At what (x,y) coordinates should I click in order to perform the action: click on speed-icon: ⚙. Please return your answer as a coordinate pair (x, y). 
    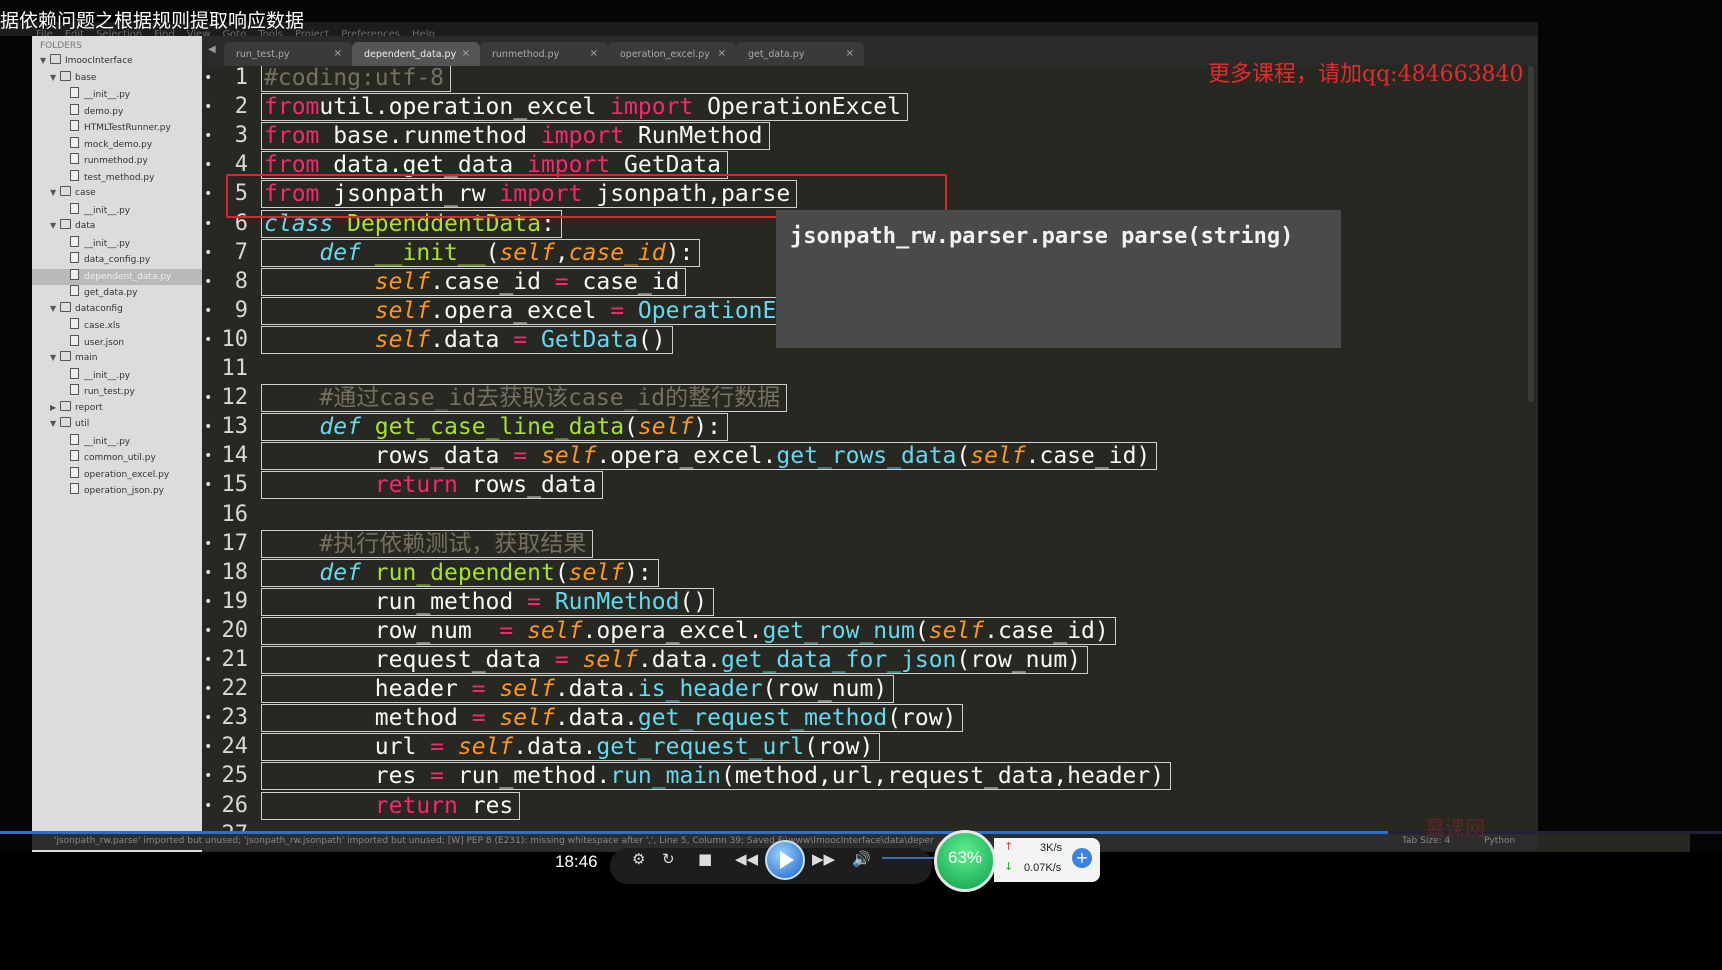
    Looking at the image, I should click on (638, 859).